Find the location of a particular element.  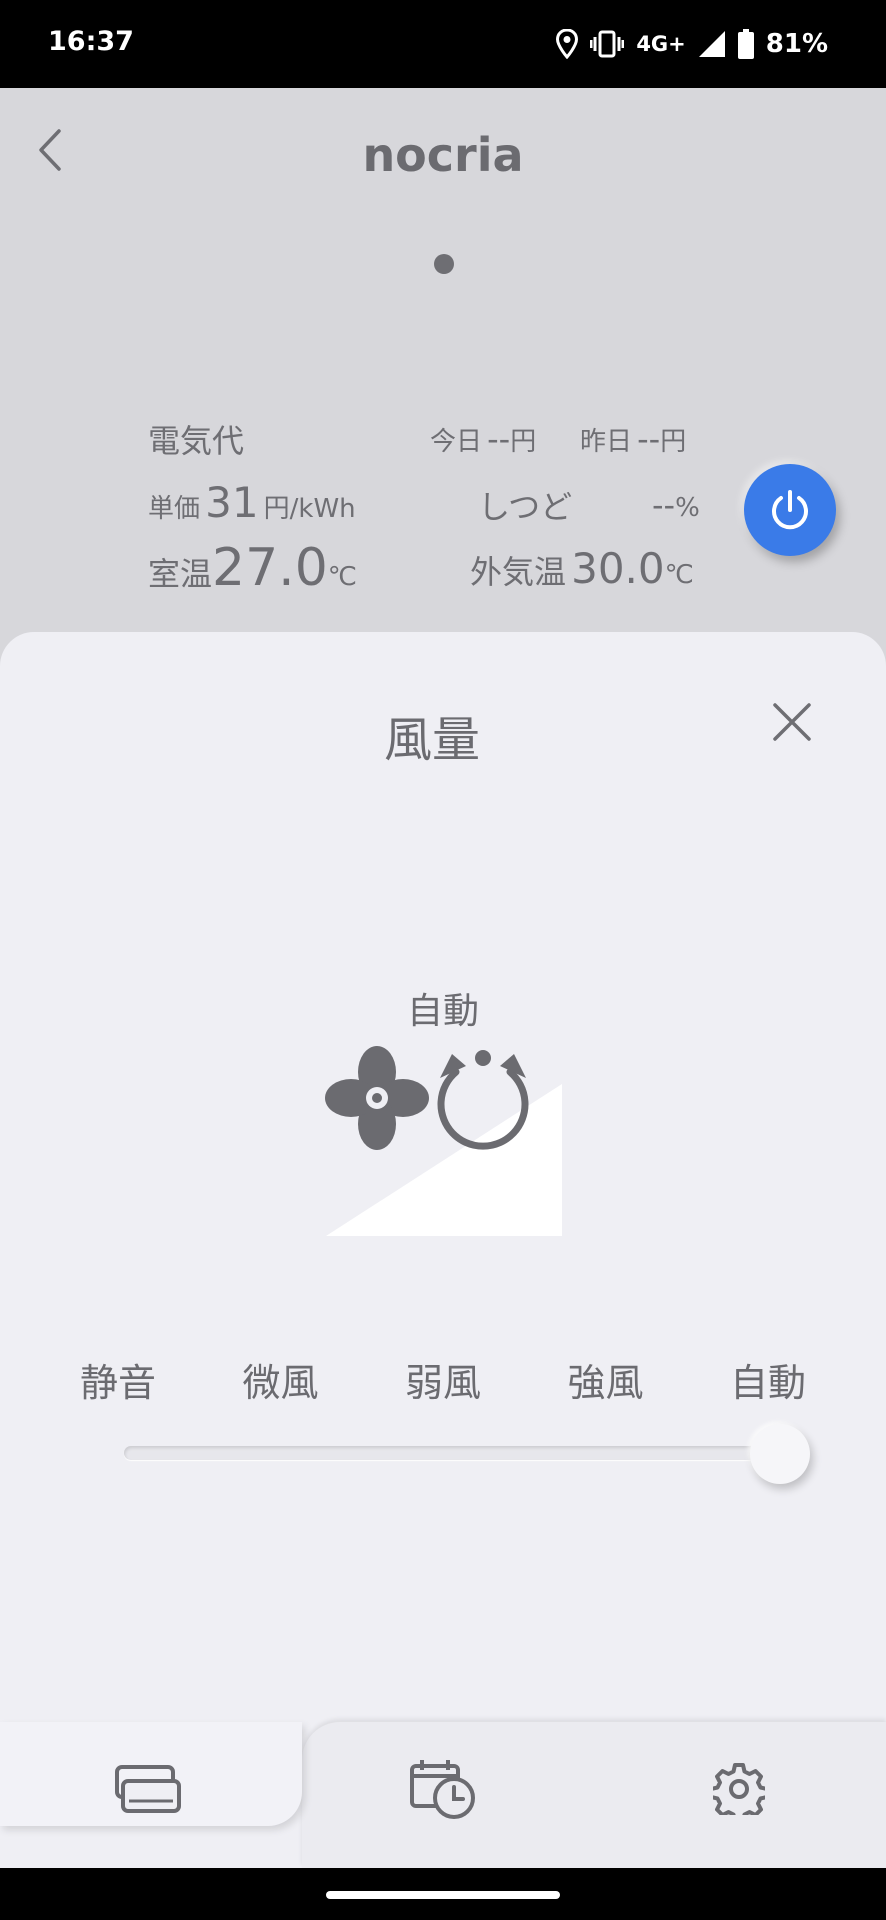

nav-tab-aircon is located at coordinates (148, 1789).